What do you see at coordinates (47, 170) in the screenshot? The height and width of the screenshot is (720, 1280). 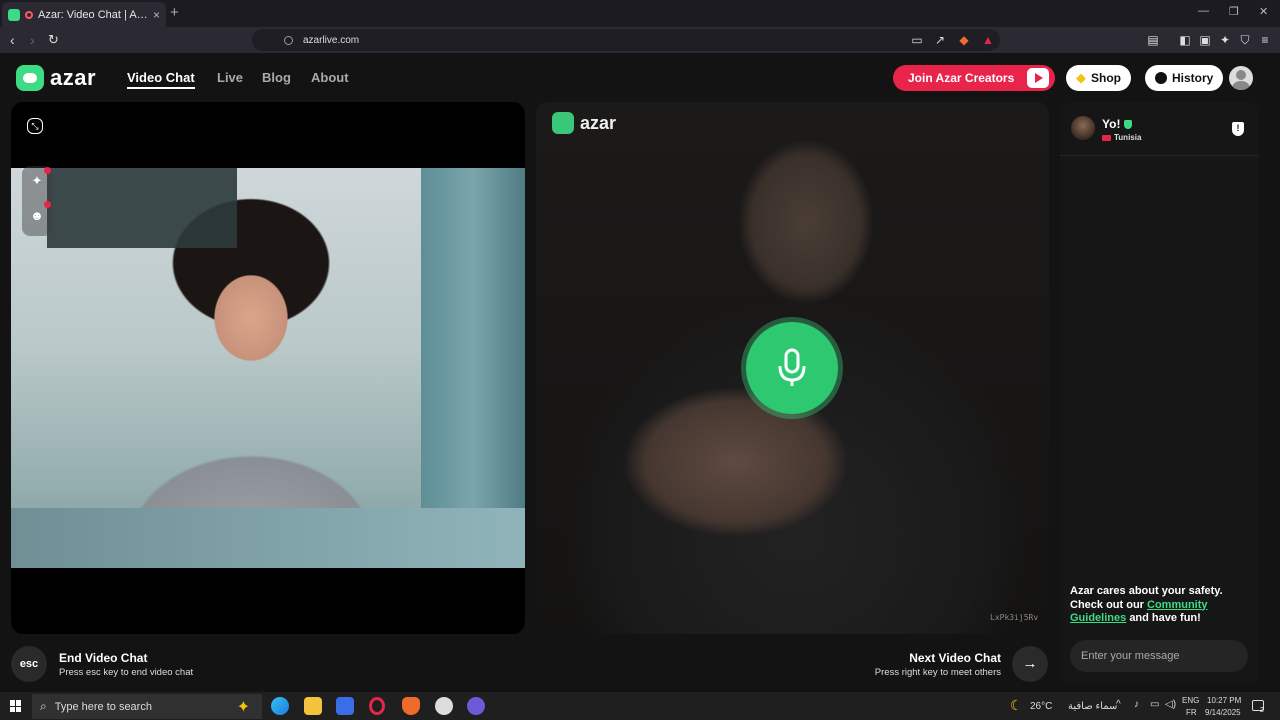 I see `effects-notification-dot` at bounding box center [47, 170].